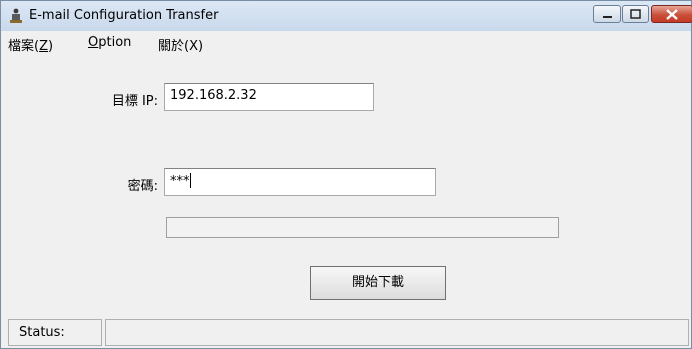 The width and height of the screenshot is (692, 349). I want to click on minimize-button, so click(607, 14).